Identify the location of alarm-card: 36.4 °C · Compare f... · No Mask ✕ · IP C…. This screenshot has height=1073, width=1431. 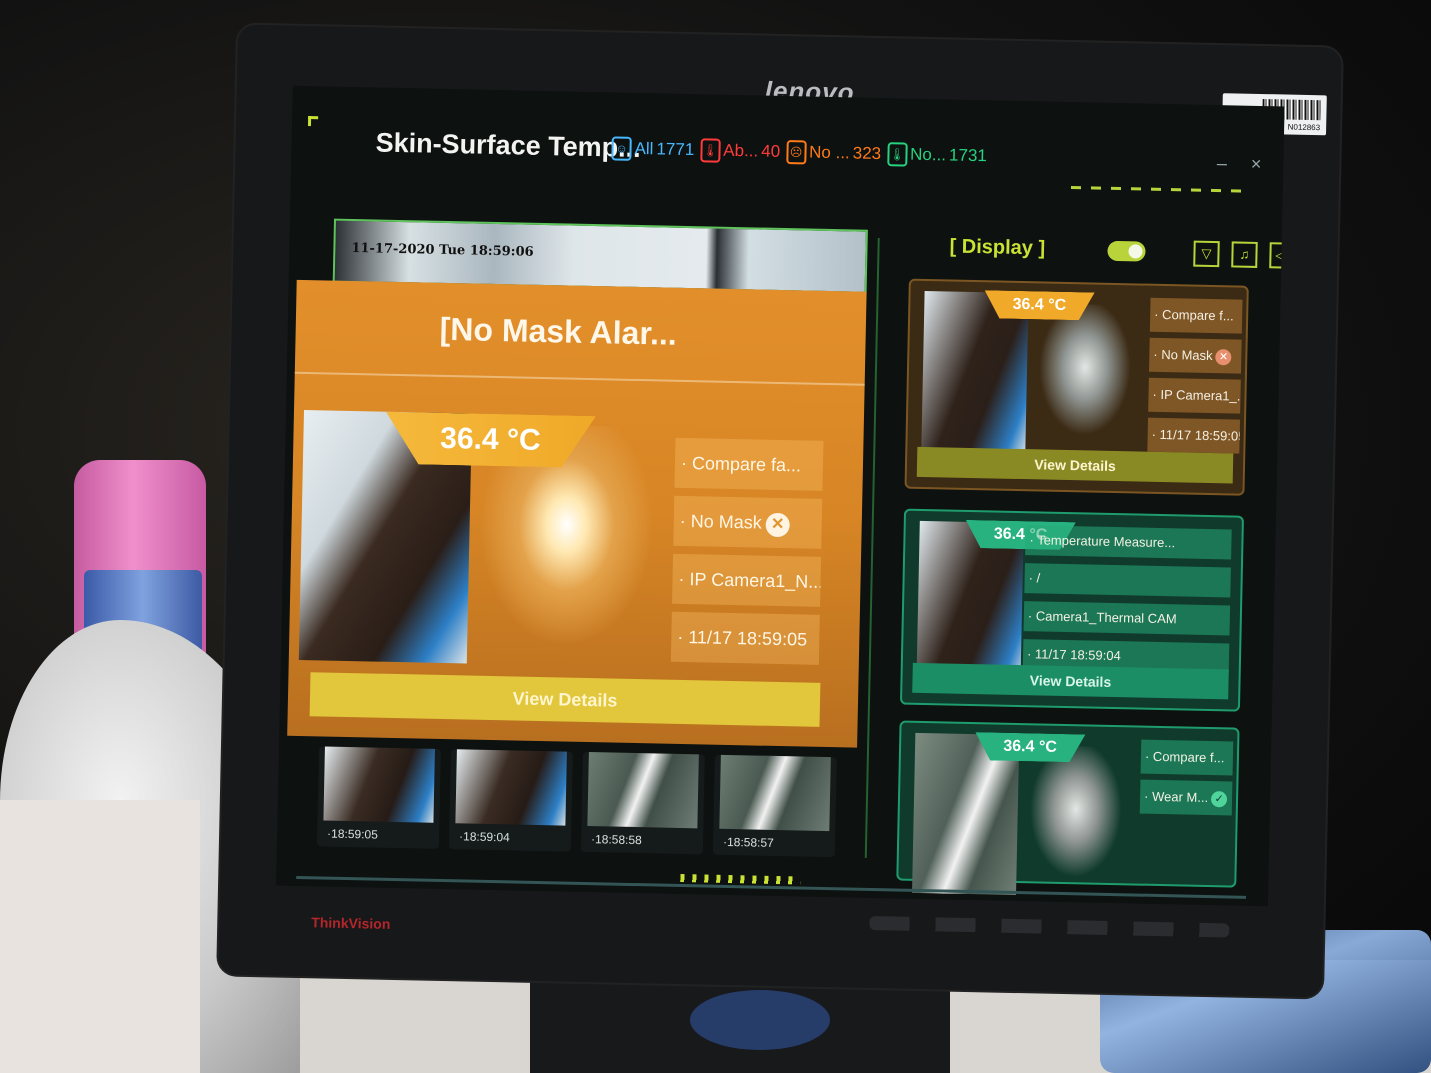
(1076, 387).